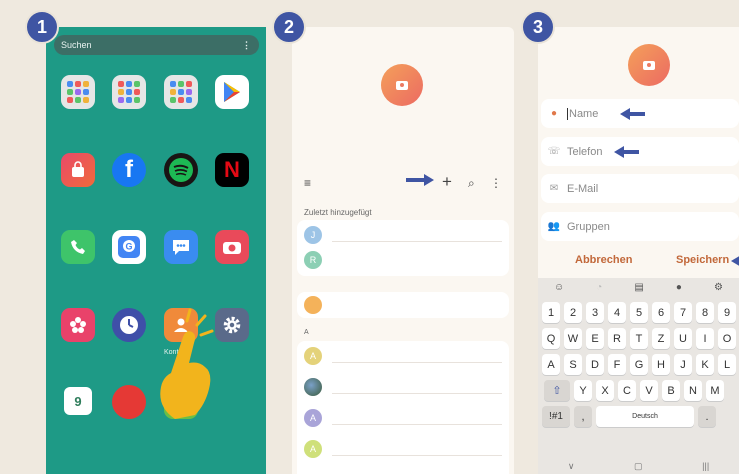 The width and height of the screenshot is (739, 474). I want to click on contact-photo, so click(313, 387).